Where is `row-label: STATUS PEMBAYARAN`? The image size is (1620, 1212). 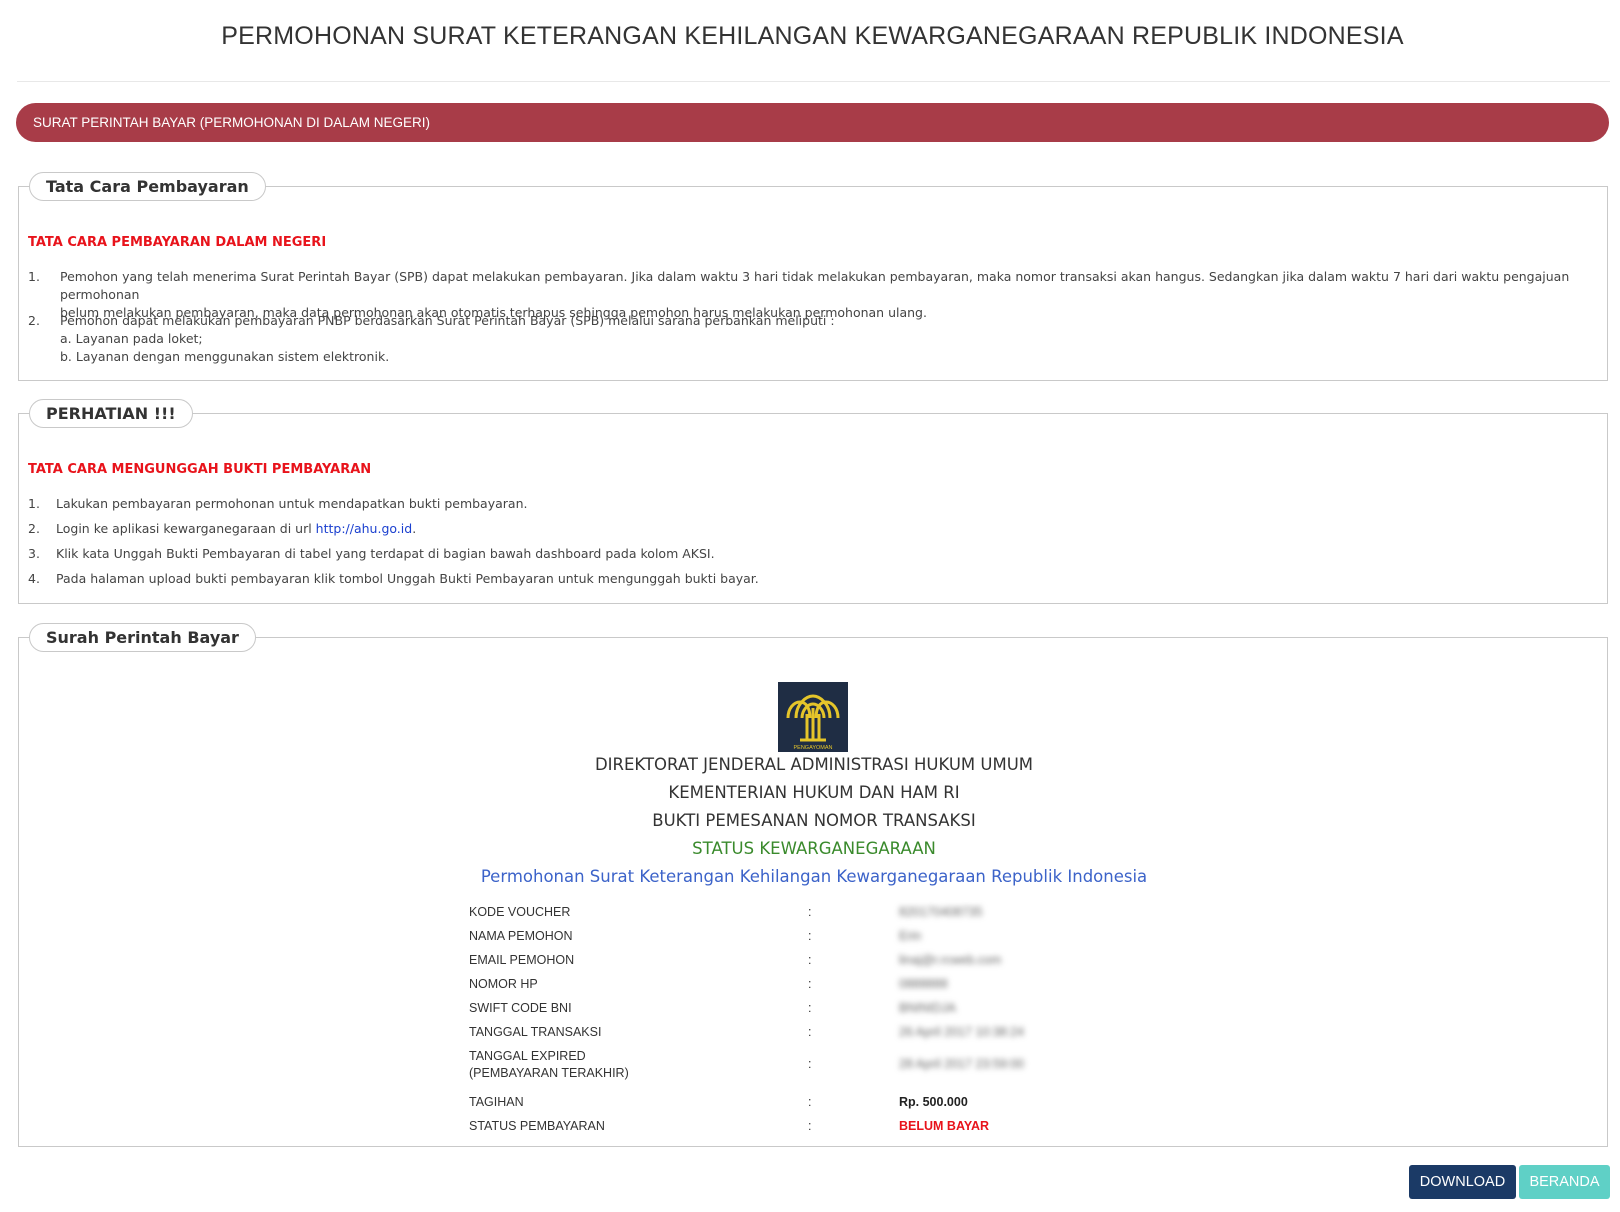
row-label: STATUS PEMBAYARAN is located at coordinates (537, 1126).